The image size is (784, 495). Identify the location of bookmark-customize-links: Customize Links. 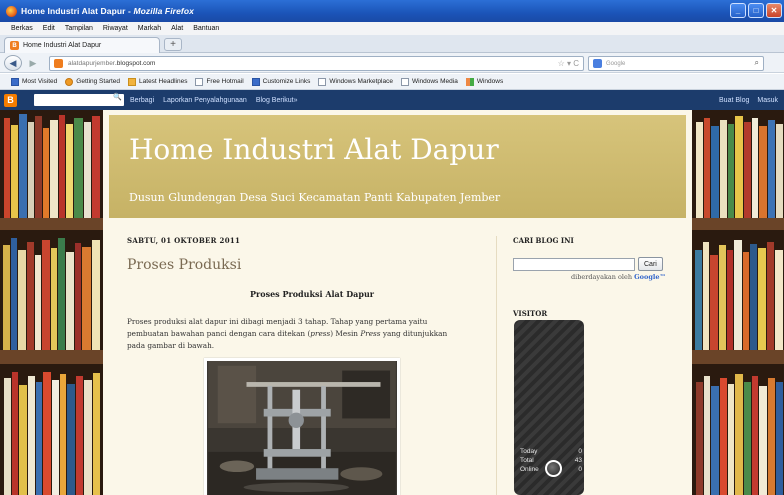
(281, 81).